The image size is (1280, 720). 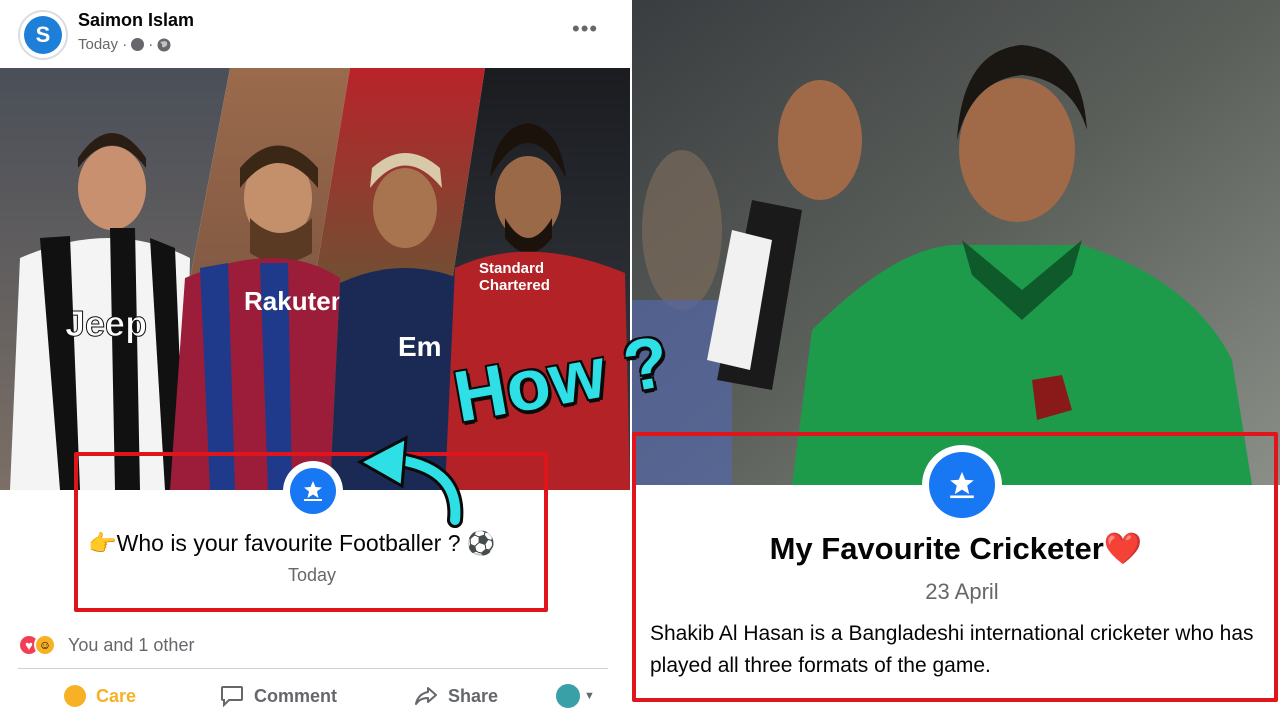 I want to click on curved-arrow-icon, so click(x=410, y=481).